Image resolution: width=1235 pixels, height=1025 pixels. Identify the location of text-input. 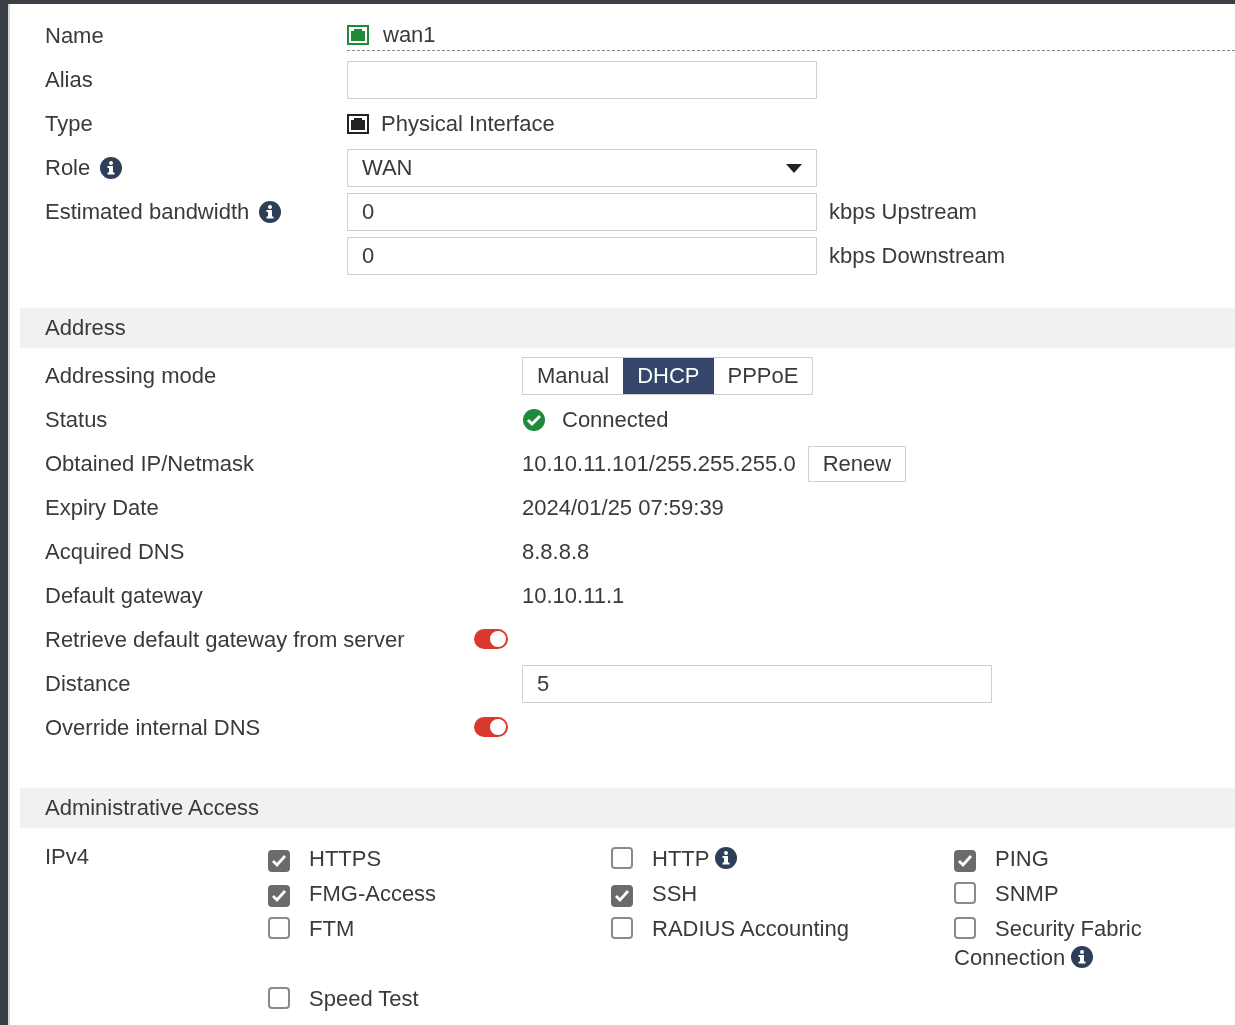
(582, 80).